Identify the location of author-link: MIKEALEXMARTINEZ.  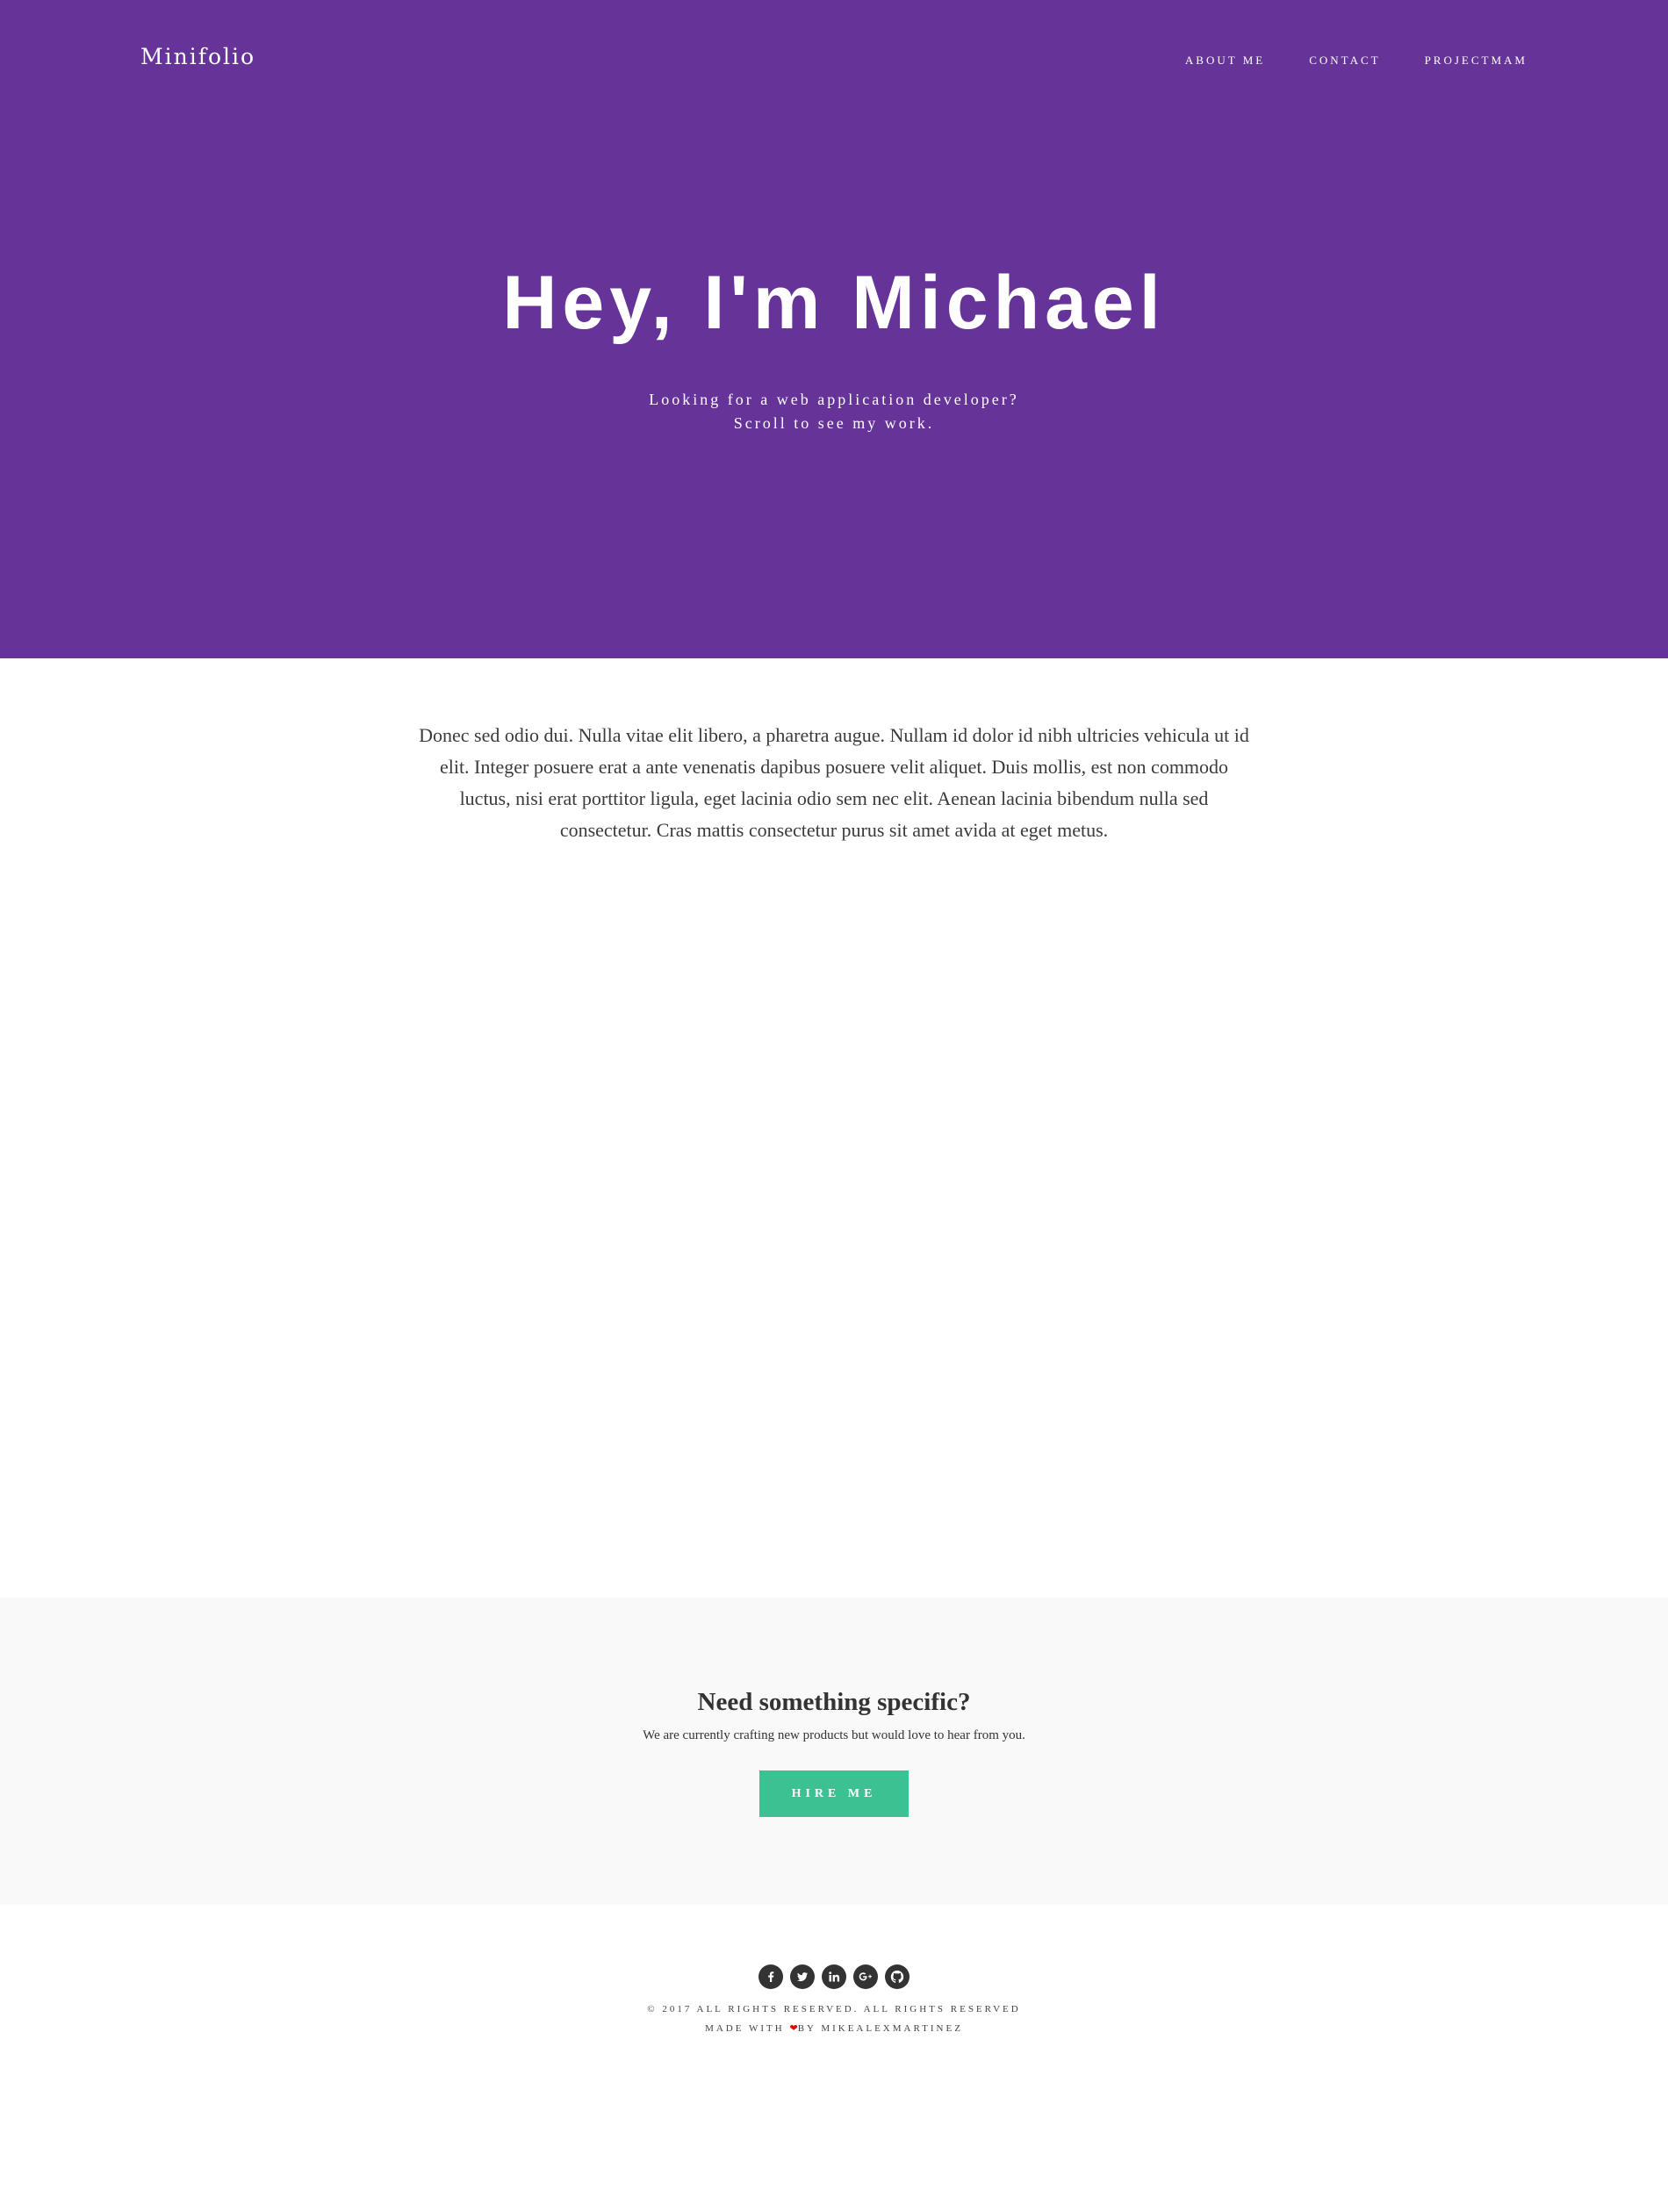
(892, 2028).